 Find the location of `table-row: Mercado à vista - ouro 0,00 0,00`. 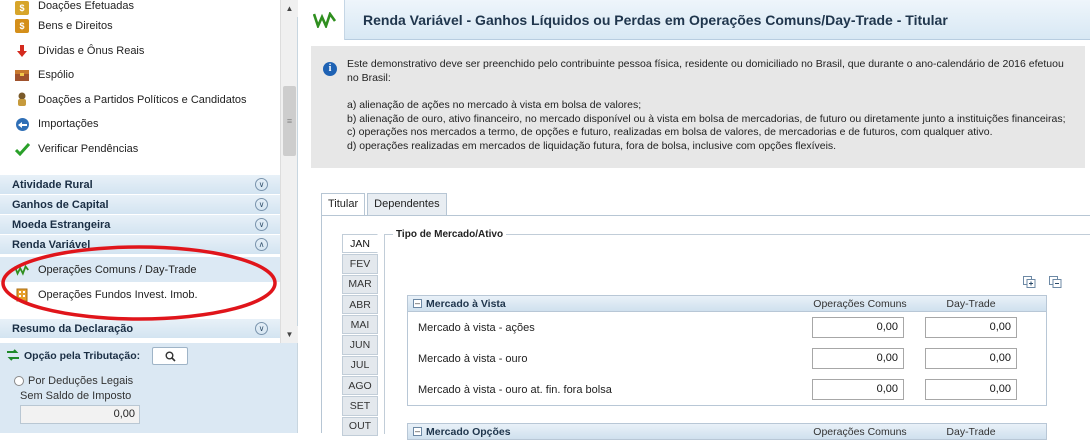

table-row: Mercado à vista - ouro 0,00 0,00 is located at coordinates (727, 358).